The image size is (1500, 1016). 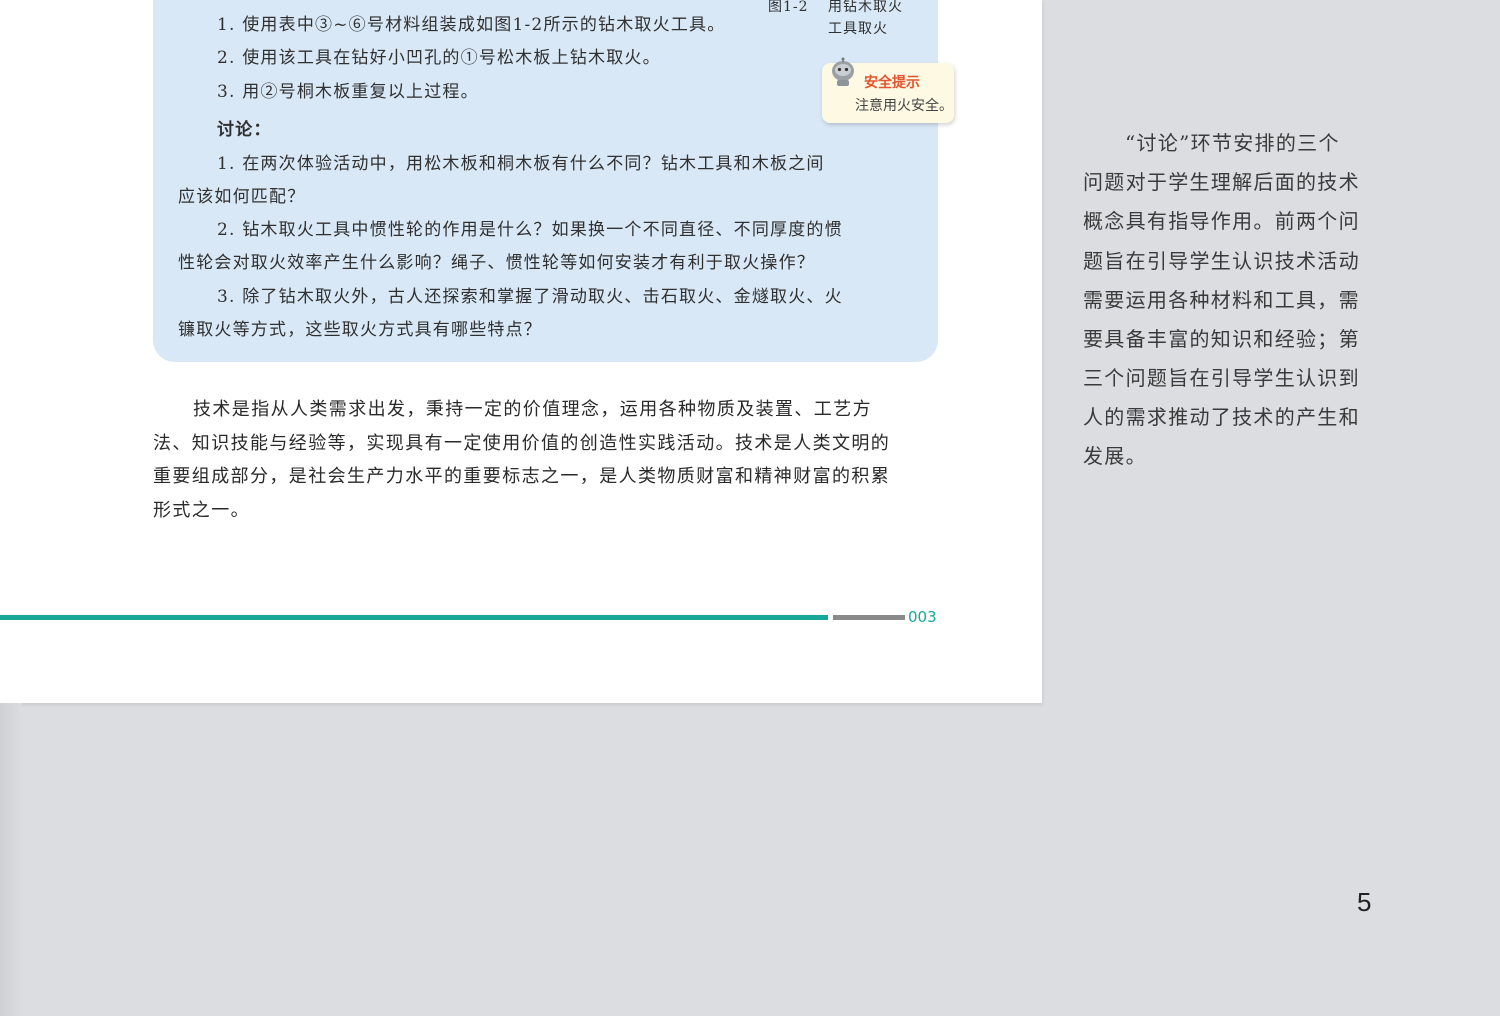 I want to click on body-text-line-2: 法、知识技能与经验等，实现具有一定使用价值的创造性实践活动。技术是人类文明的, so click(x=522, y=443).